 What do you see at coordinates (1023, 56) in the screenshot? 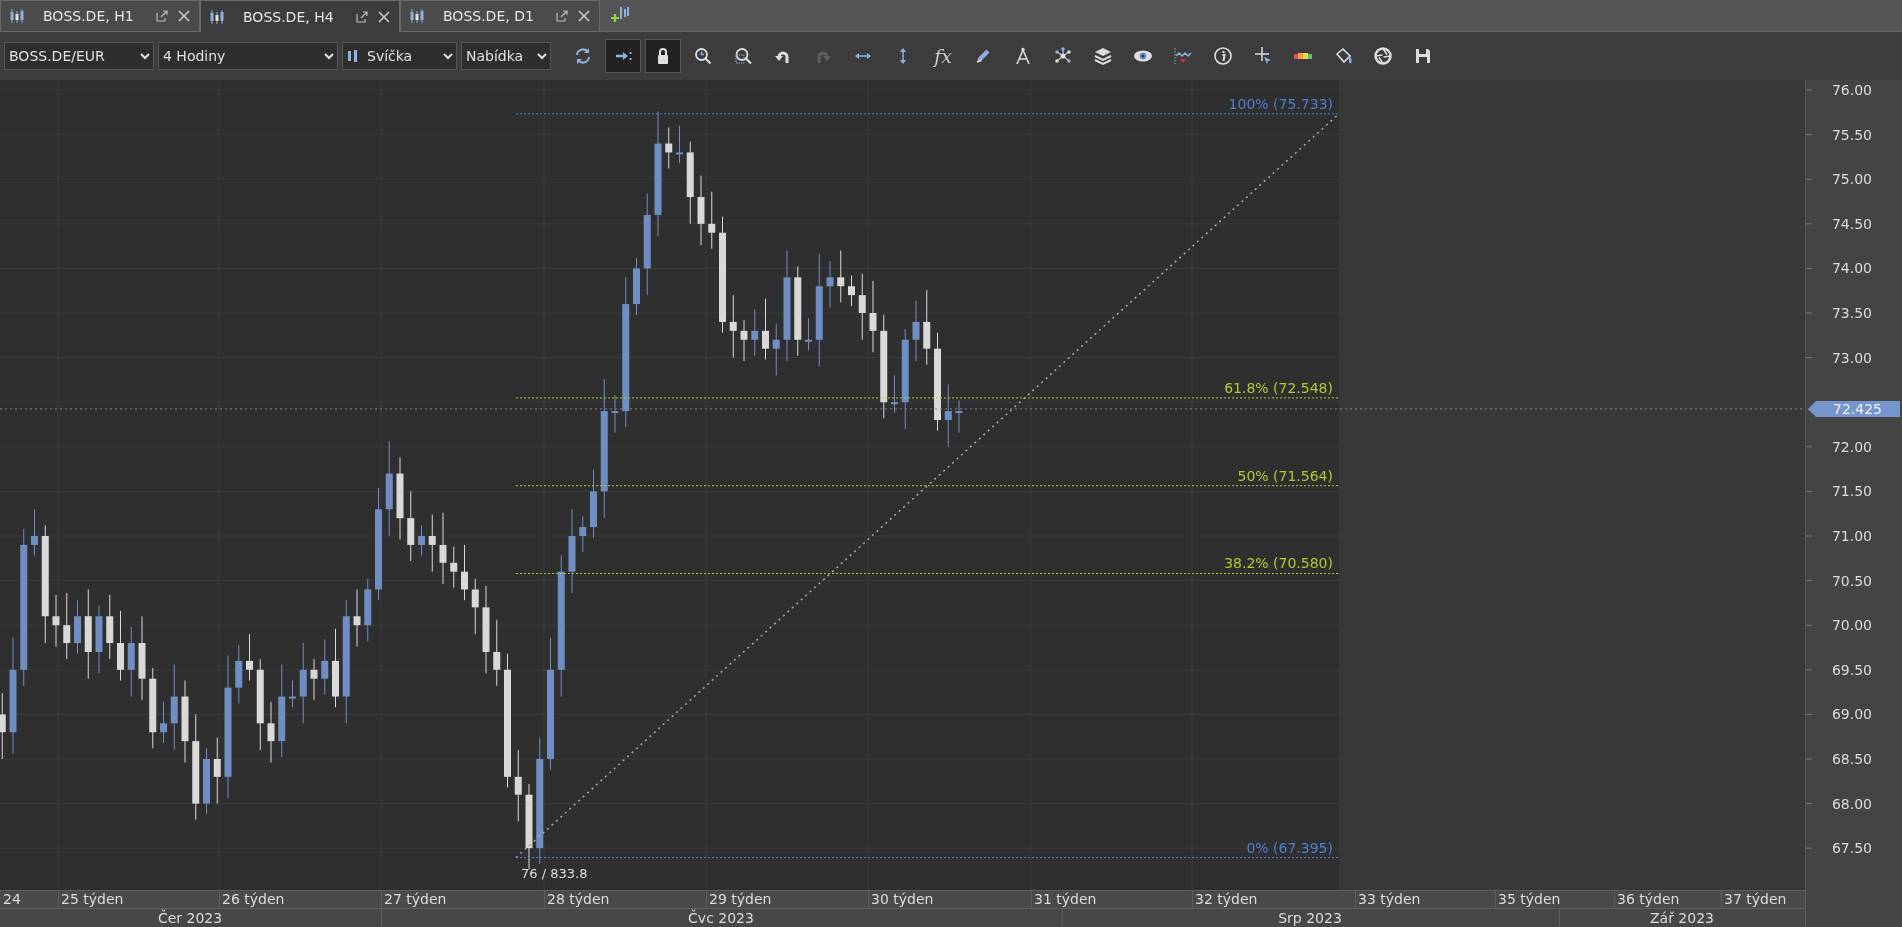
I see `compass-icon` at bounding box center [1023, 56].